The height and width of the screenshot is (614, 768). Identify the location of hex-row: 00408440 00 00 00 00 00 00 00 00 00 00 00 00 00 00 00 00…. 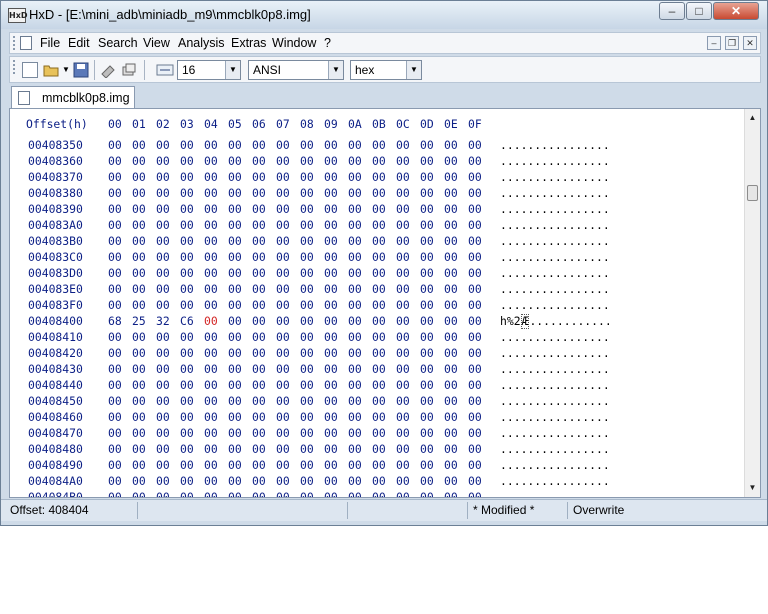
(378, 386).